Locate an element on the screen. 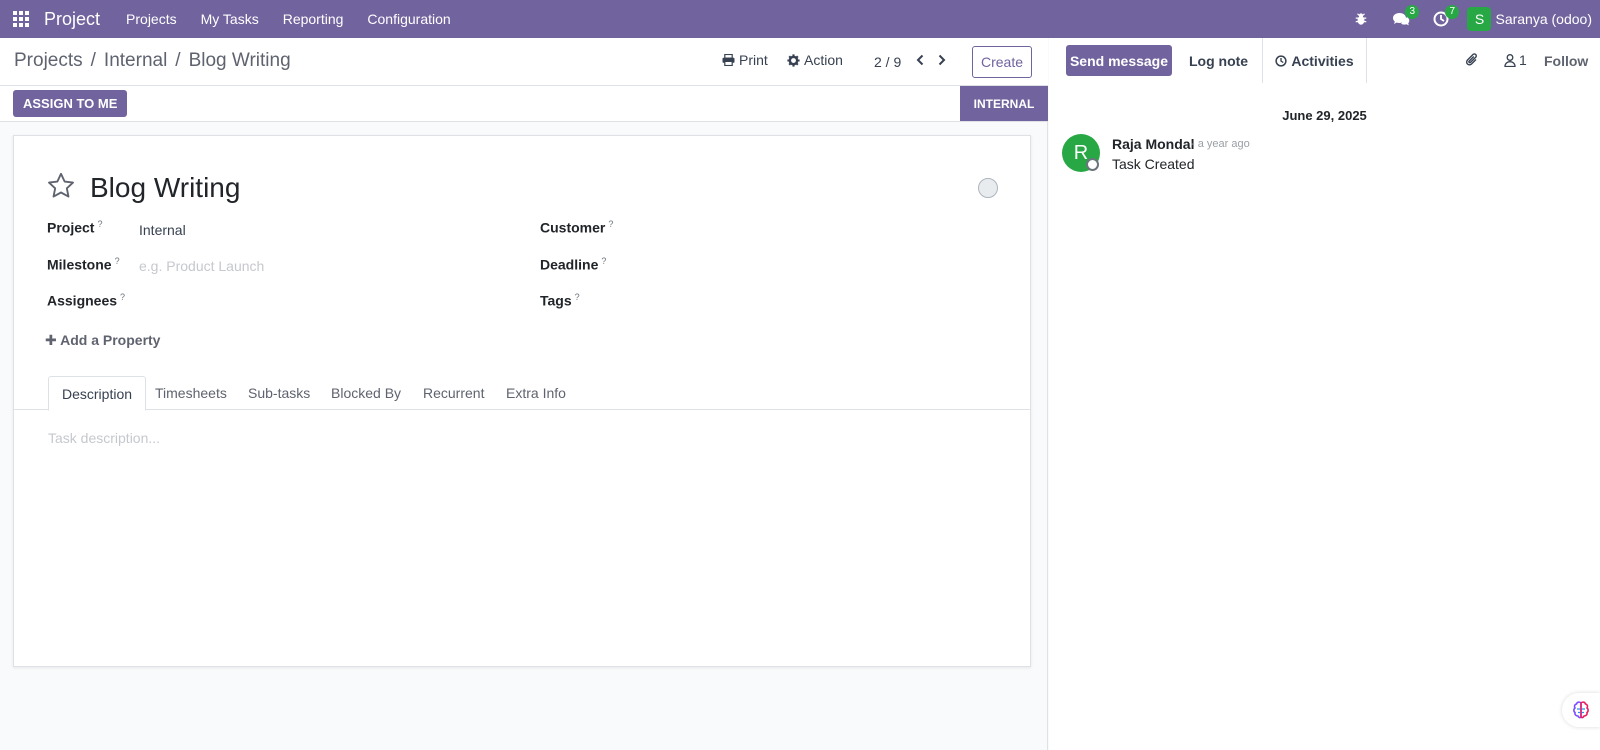 Image resolution: width=1600 pixels, height=750 pixels. follow-button: Follow is located at coordinates (1566, 61).